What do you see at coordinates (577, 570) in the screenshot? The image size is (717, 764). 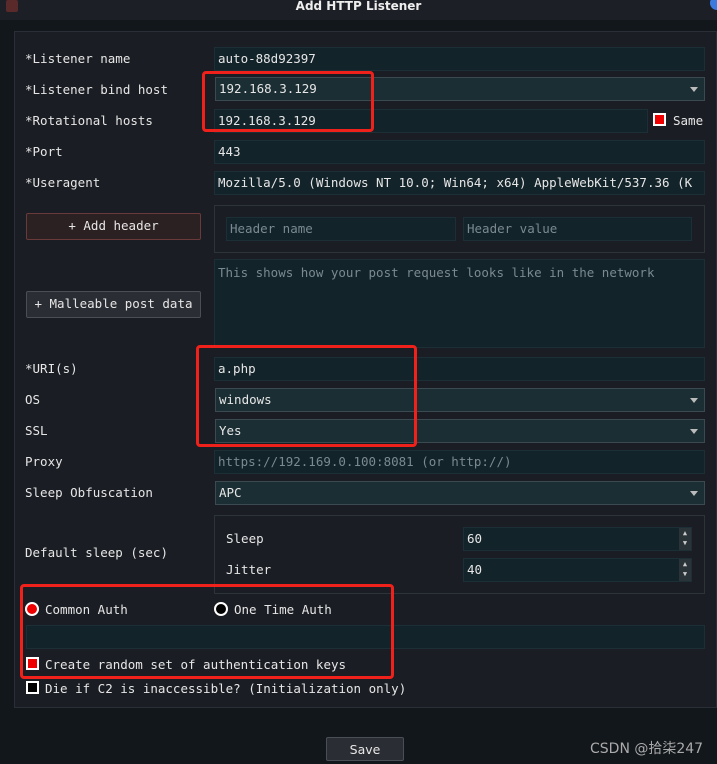 I see `jitter-spinbox: 40 ▲ ▼` at bounding box center [577, 570].